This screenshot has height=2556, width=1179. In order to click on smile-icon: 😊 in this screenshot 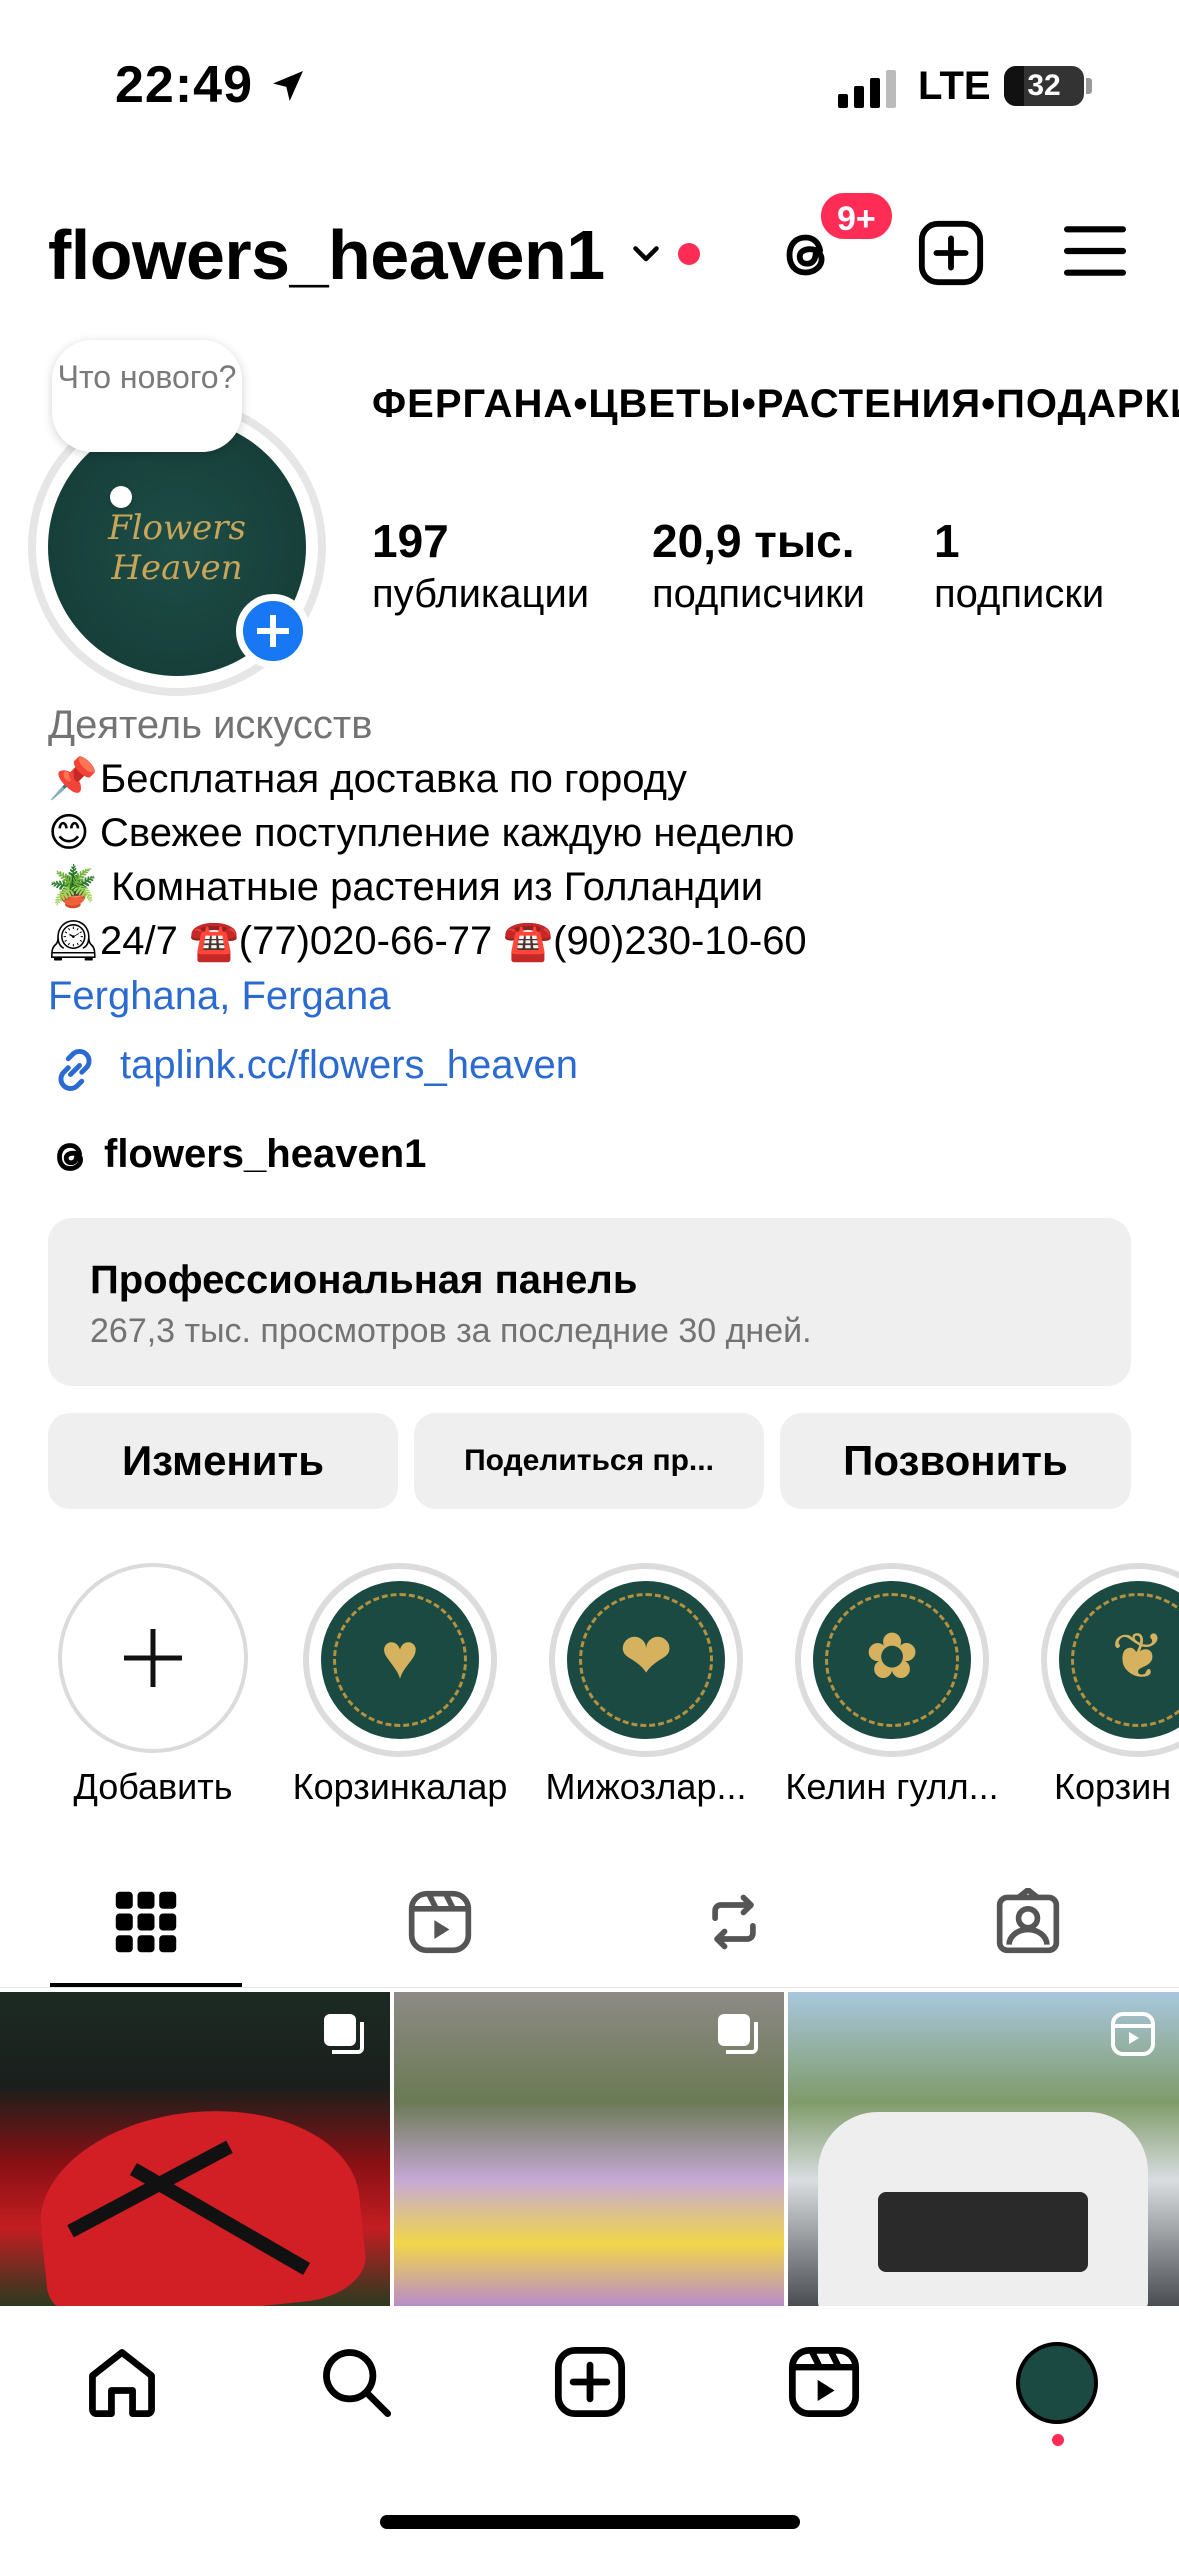, I will do `click(69, 833)`.